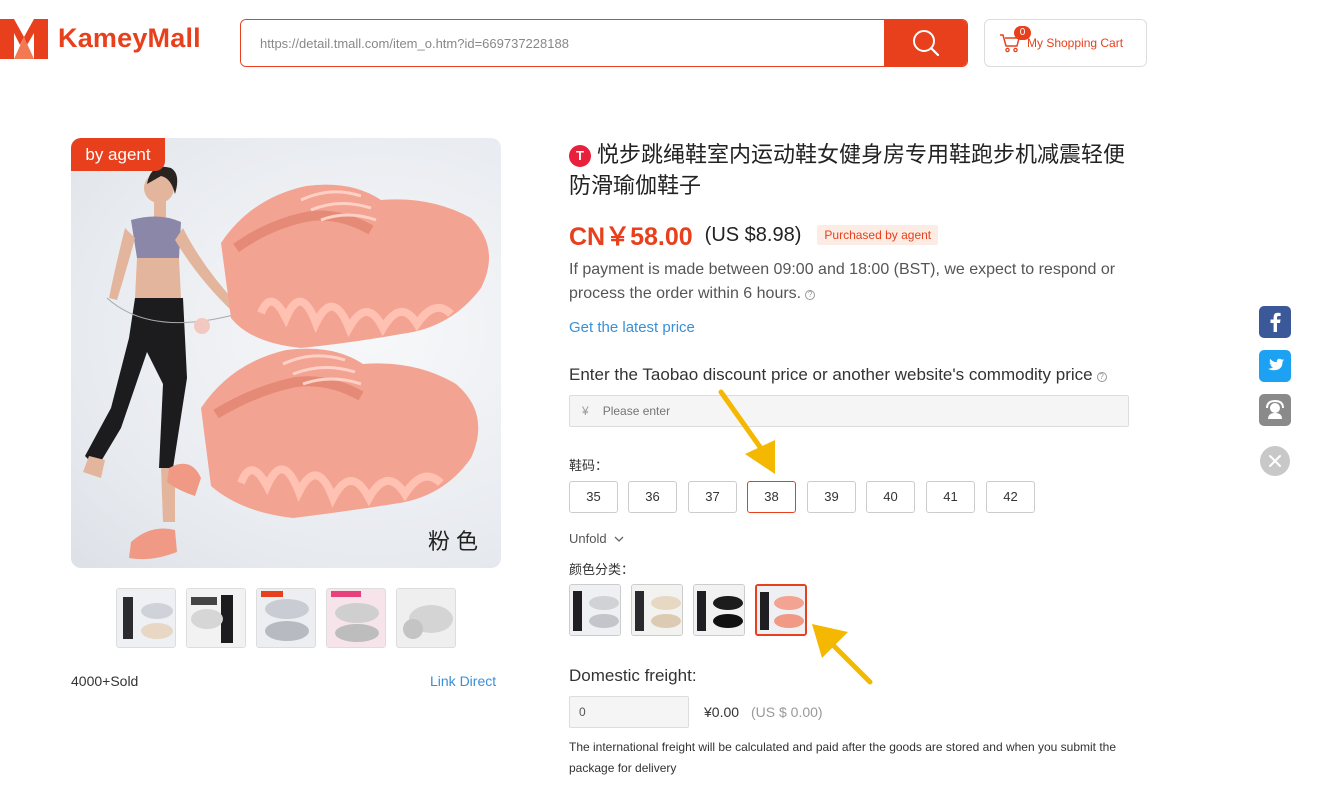 This screenshot has height=786, width=1330. I want to click on currency-symbol: ¥, so click(585, 411).